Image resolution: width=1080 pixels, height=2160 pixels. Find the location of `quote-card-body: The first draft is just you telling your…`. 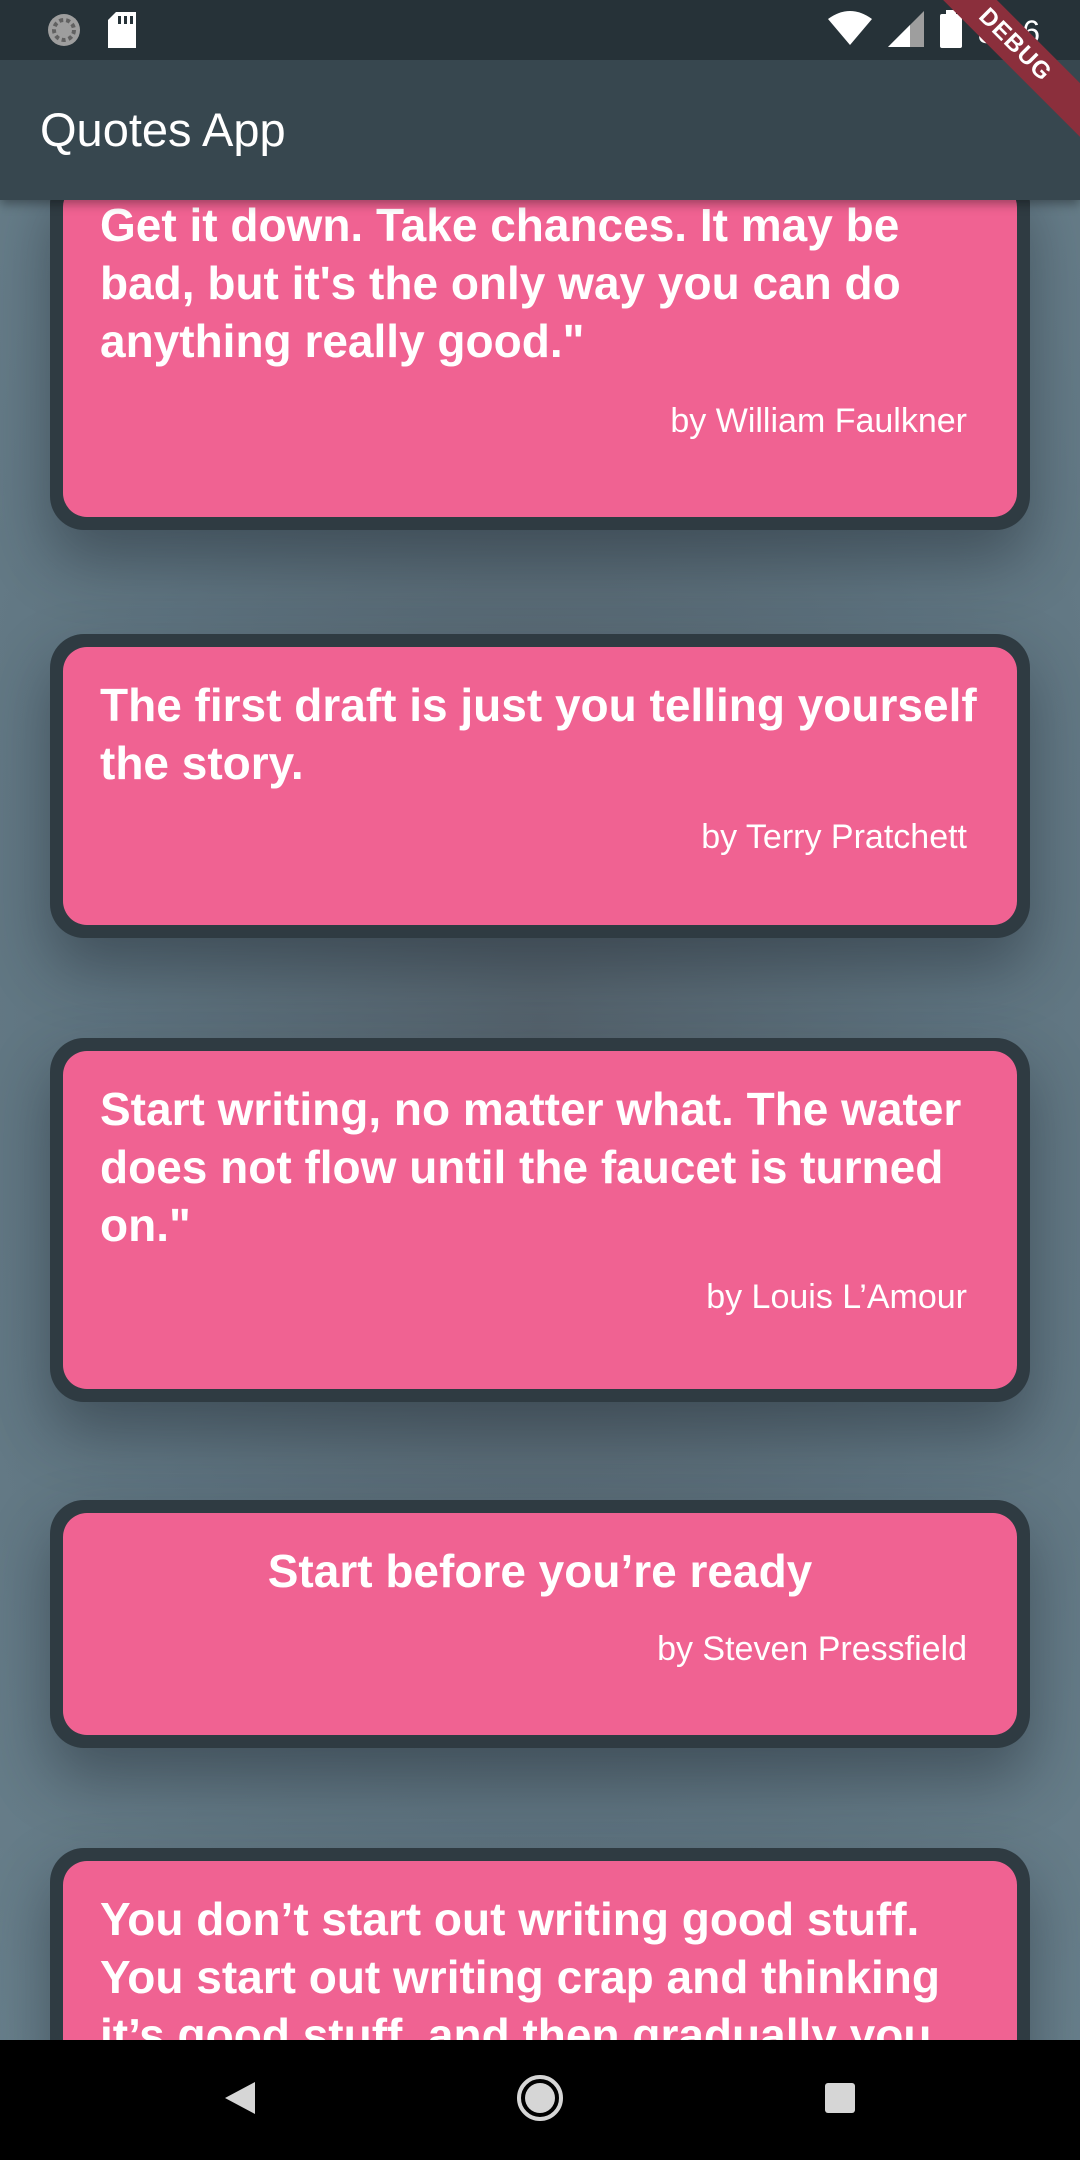

quote-card-body: The first draft is just you telling your… is located at coordinates (540, 786).